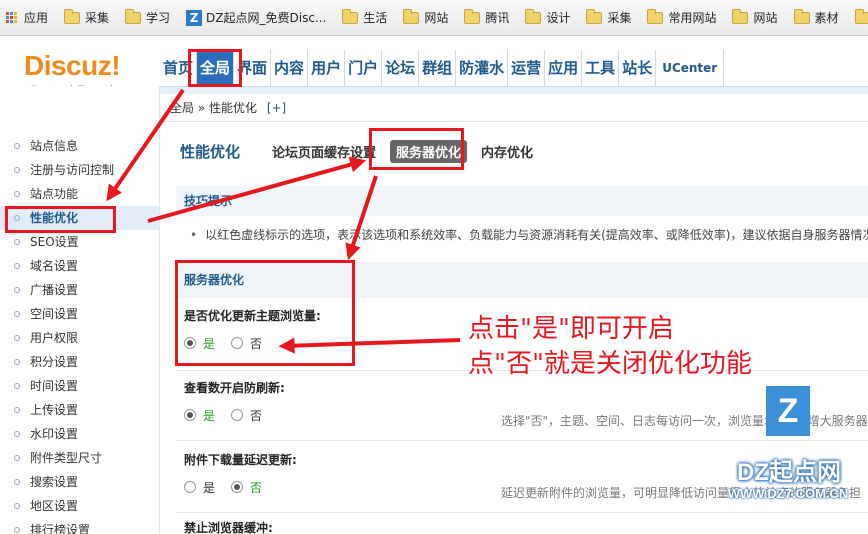  What do you see at coordinates (324, 151) in the screenshot?
I see `subtab-forum-cache: 论坛页面缓存设置` at bounding box center [324, 151].